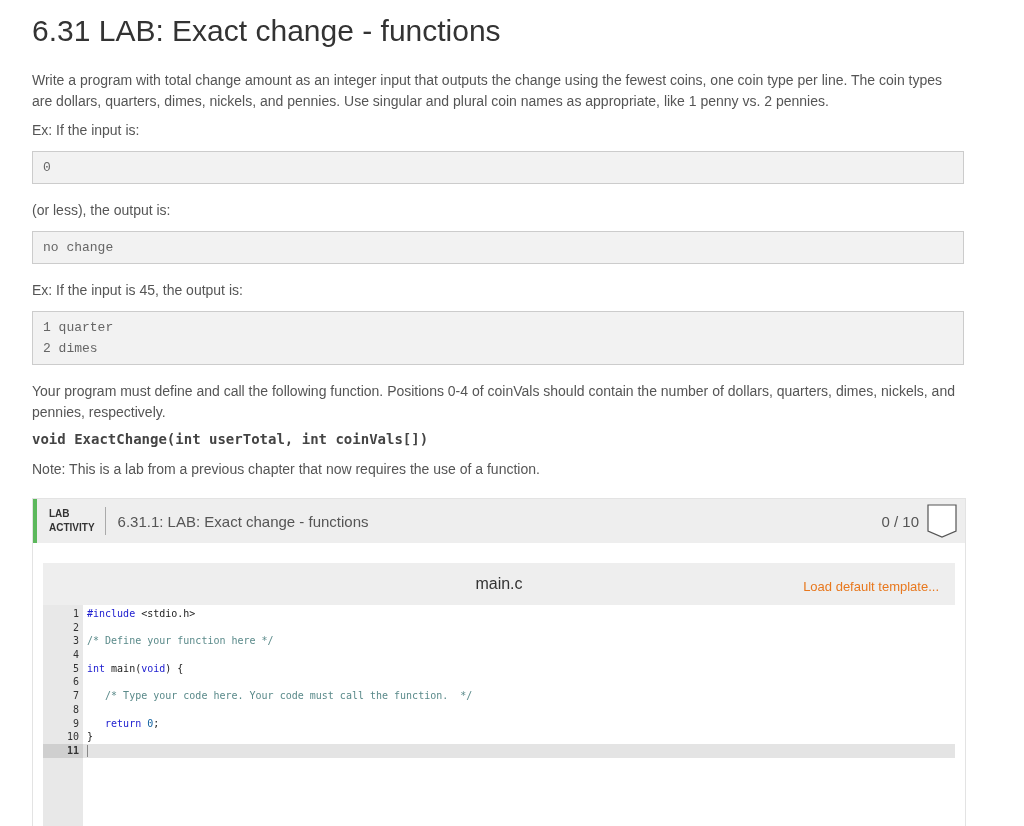 Image resolution: width=1024 pixels, height=826 pixels. Describe the element at coordinates (126, 668) in the screenshot. I see `code-text: main(` at that location.